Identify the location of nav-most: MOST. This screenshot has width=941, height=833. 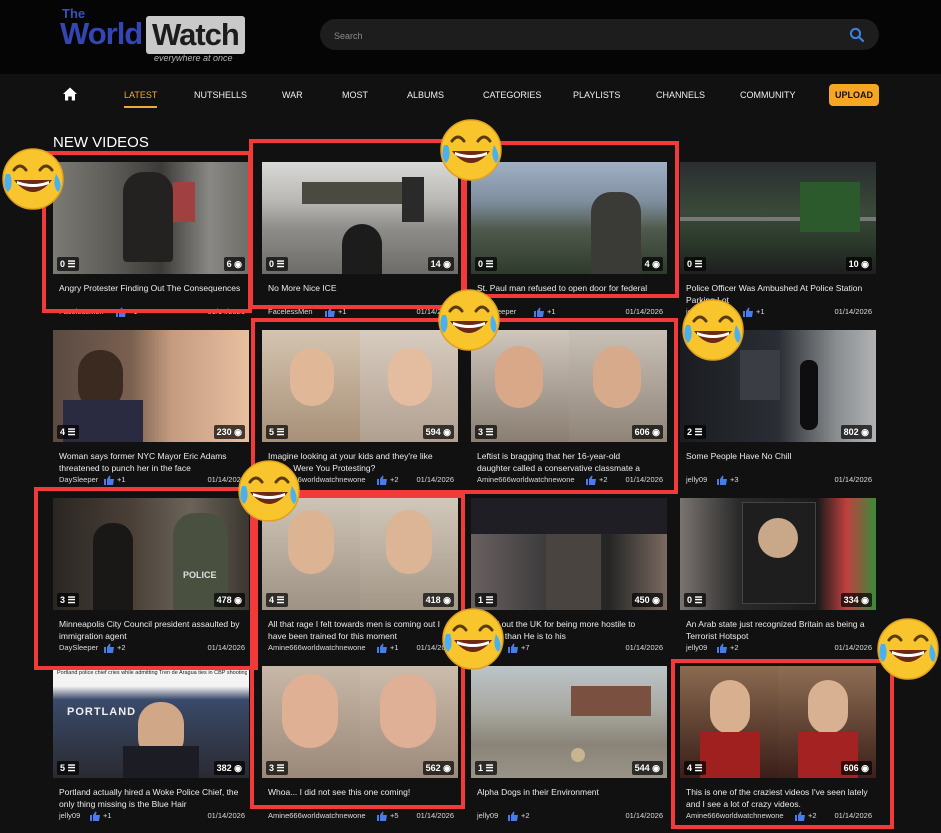
(355, 95).